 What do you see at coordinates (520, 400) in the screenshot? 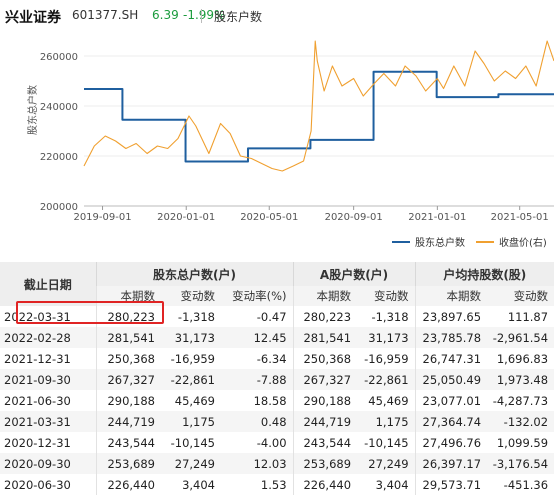
I see `cell-value: -4,287.73` at bounding box center [520, 400].